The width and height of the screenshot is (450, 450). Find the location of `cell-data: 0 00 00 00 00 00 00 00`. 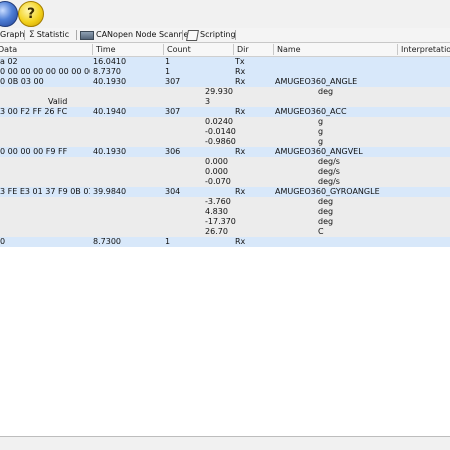

cell-data: 0 00 00 00 00 00 00 00 is located at coordinates (45, 71).